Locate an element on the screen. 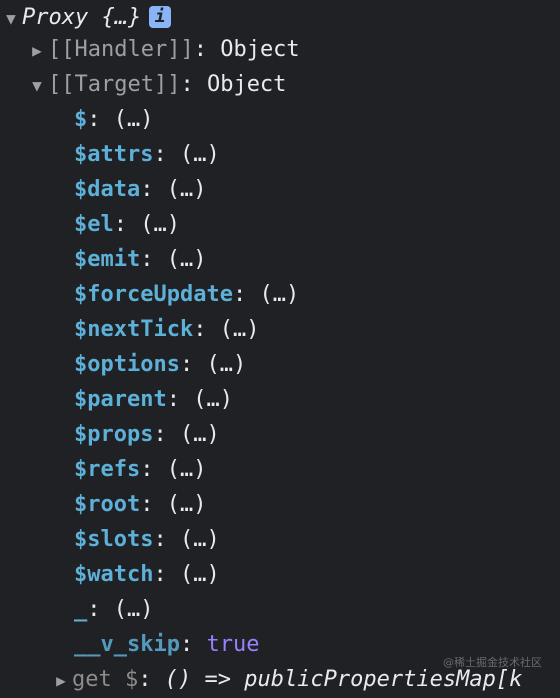 Image resolution: width=560 pixels, height=698 pixels. getter-value: () => publicPropertiesMap[k is located at coordinates (343, 679).